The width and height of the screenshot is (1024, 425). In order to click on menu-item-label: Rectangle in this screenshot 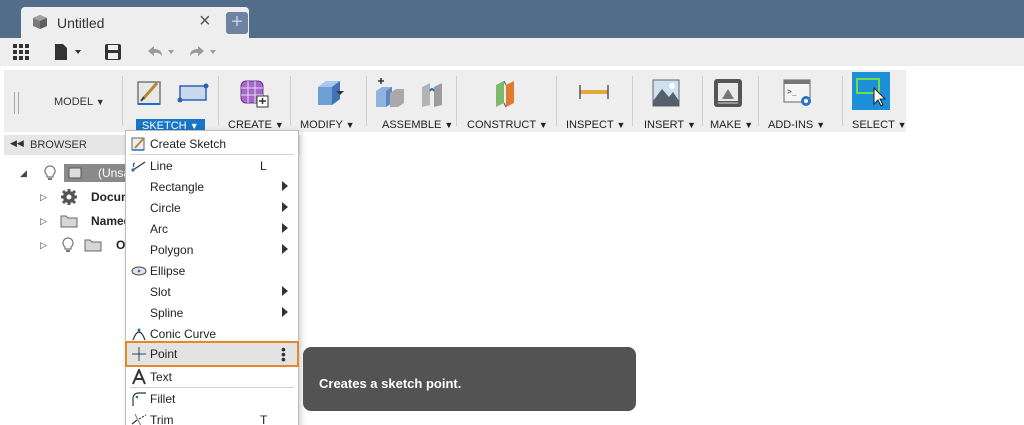, I will do `click(177, 187)`.